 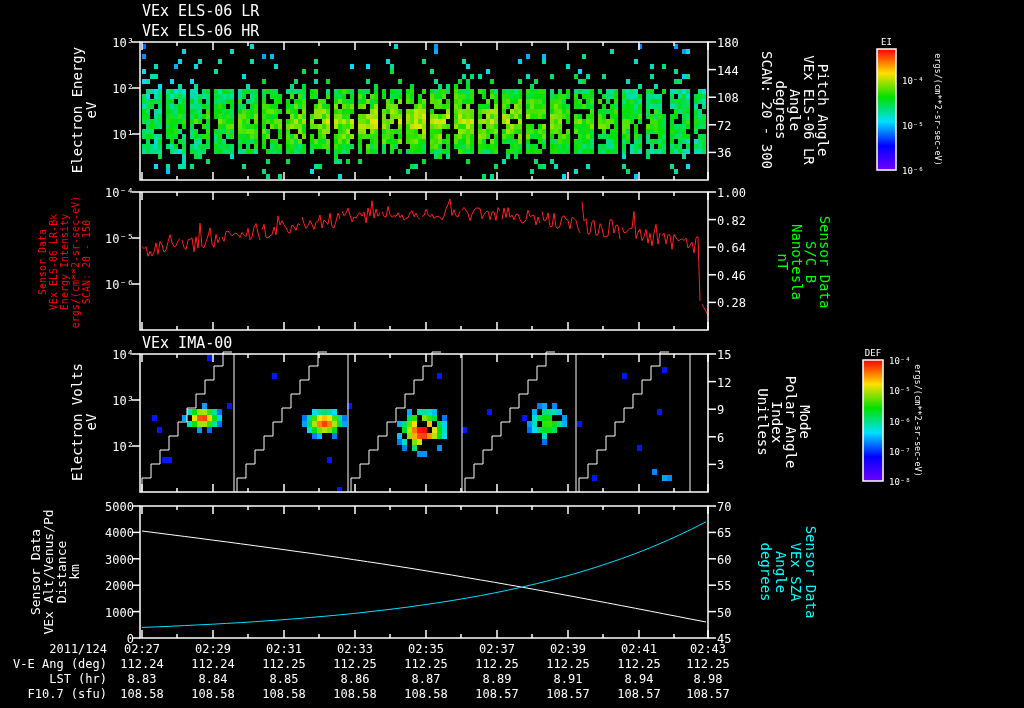 What do you see at coordinates (187, 343) in the screenshot?
I see `panel-title: VEx IMA-00` at bounding box center [187, 343].